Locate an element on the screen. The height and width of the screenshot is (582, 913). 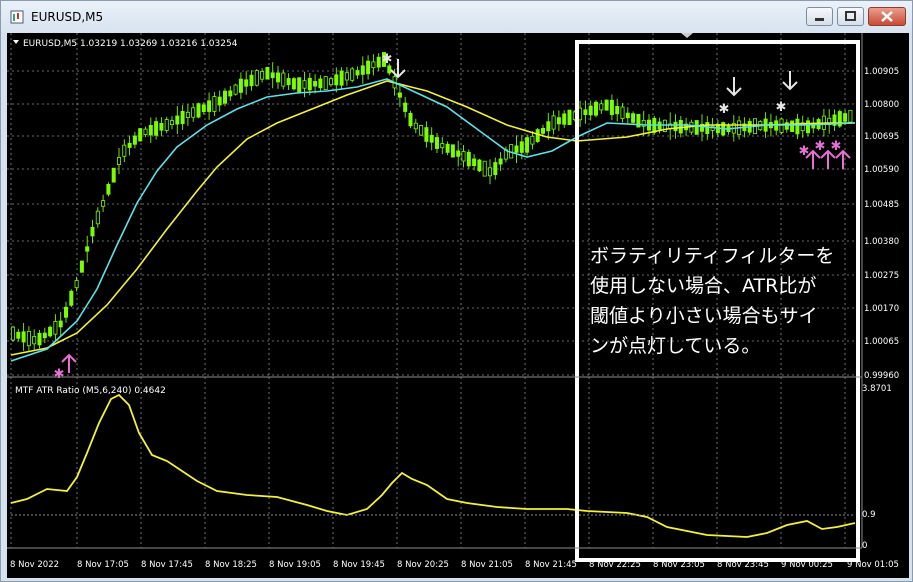
atr-top-value: 3.8701 is located at coordinates (877, 389).